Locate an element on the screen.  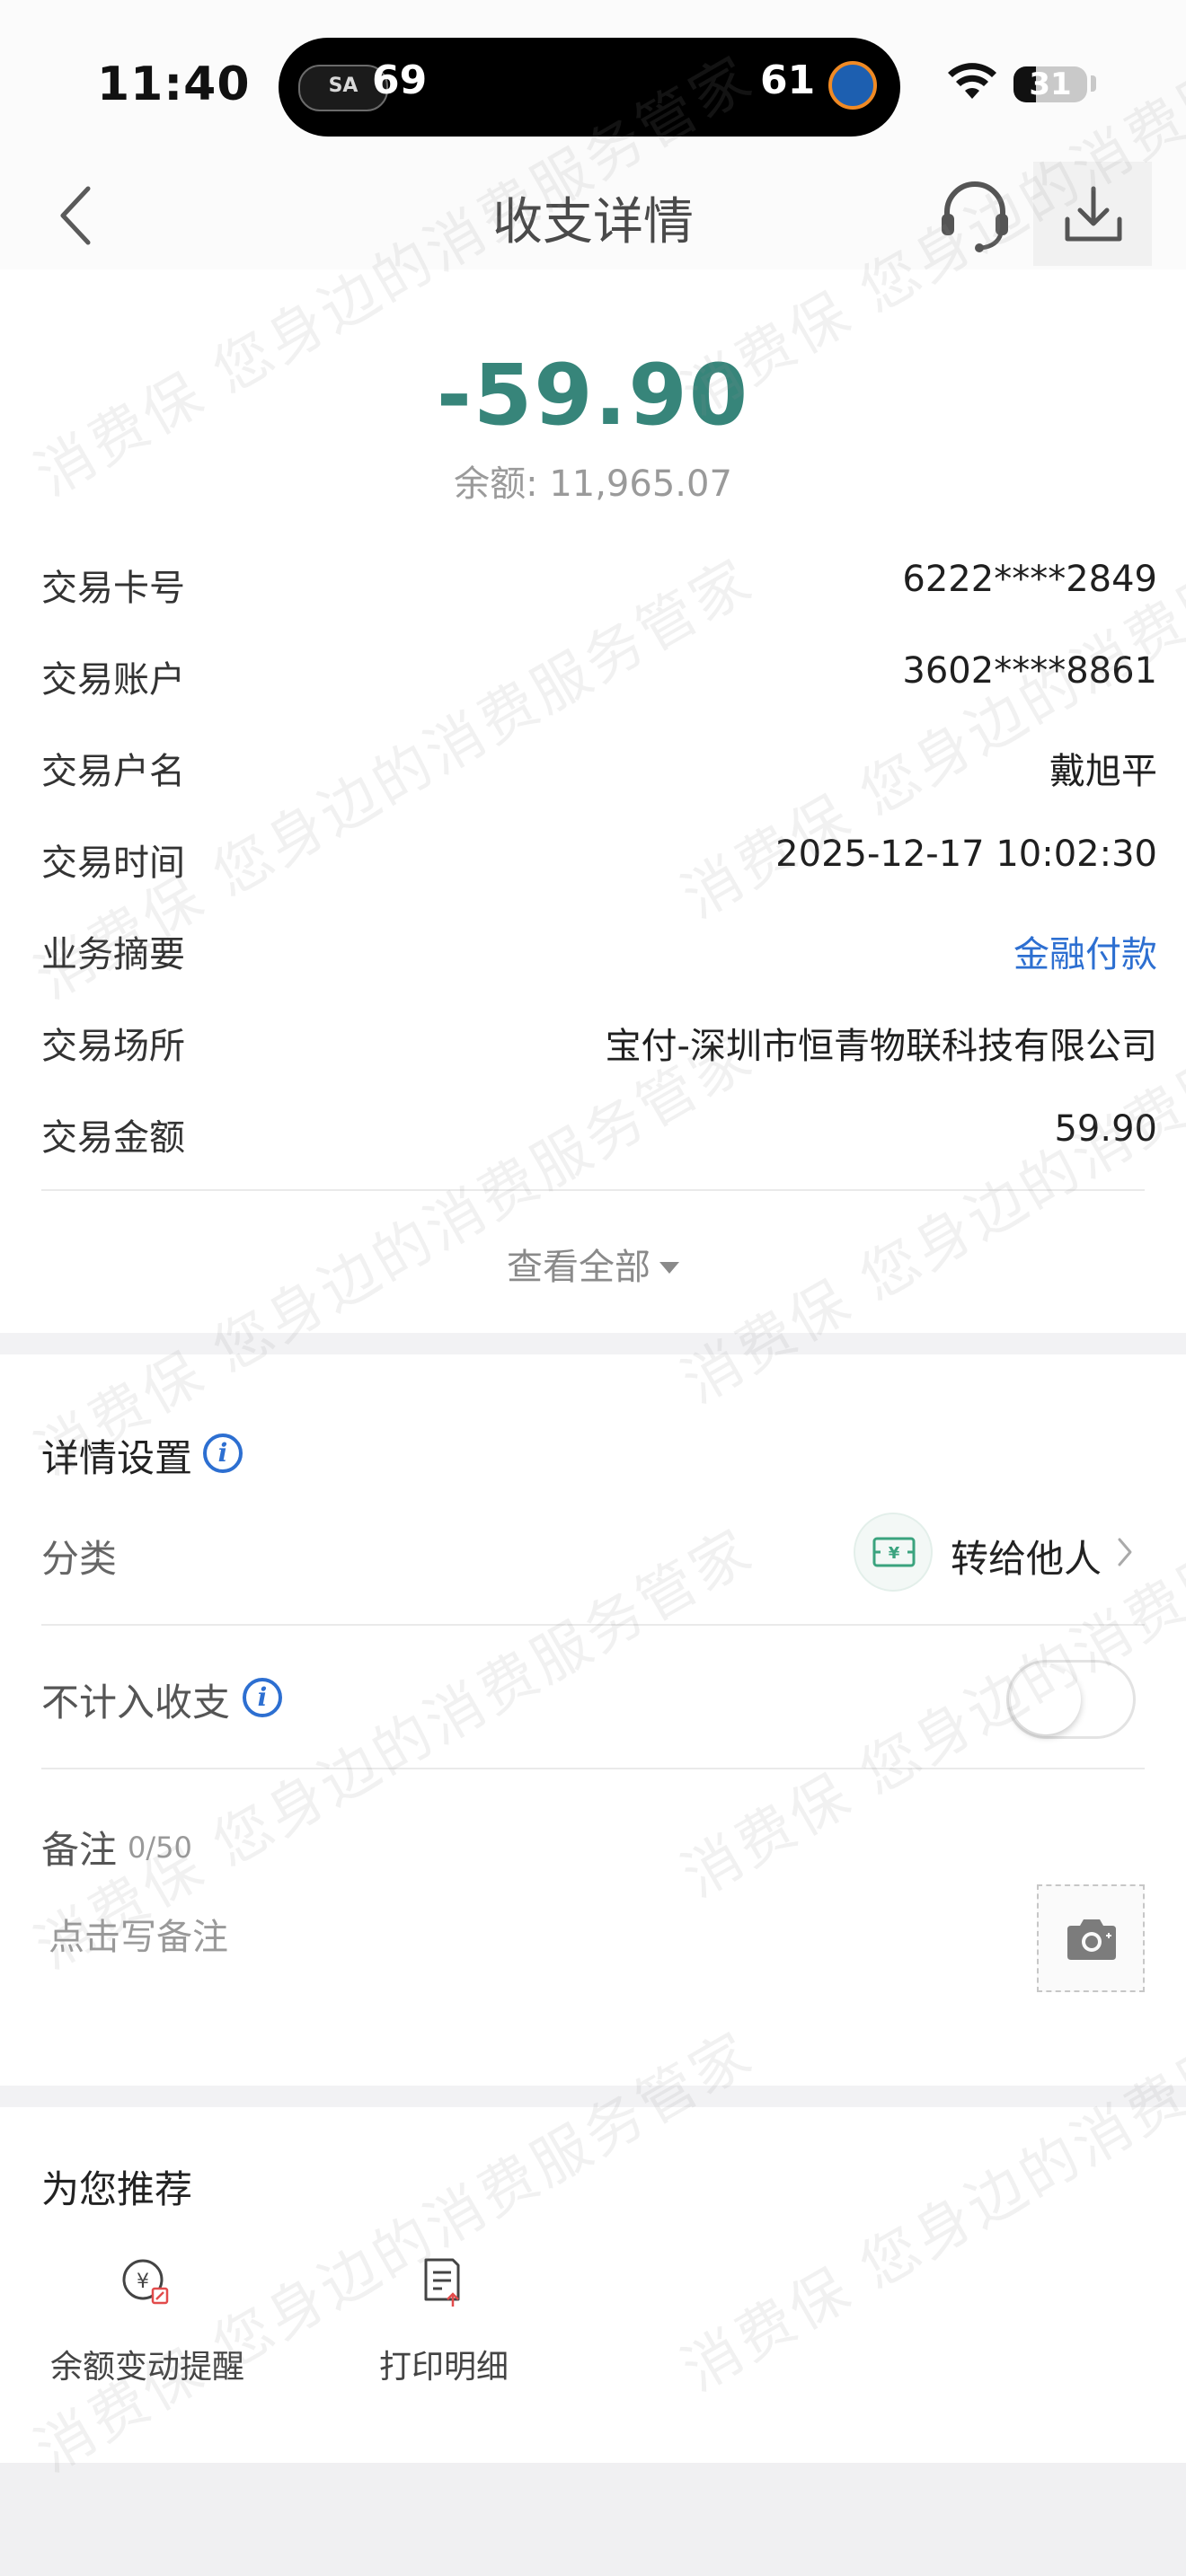
detail-label: 交易卡号 is located at coordinates (113, 588).